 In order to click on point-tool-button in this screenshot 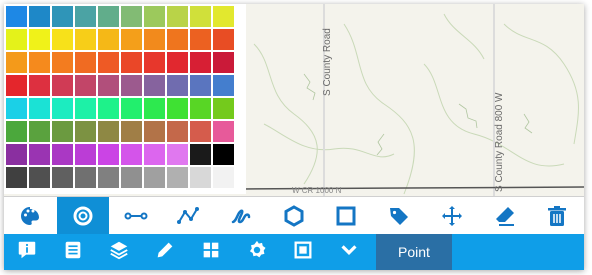, I will do `click(83, 216)`.